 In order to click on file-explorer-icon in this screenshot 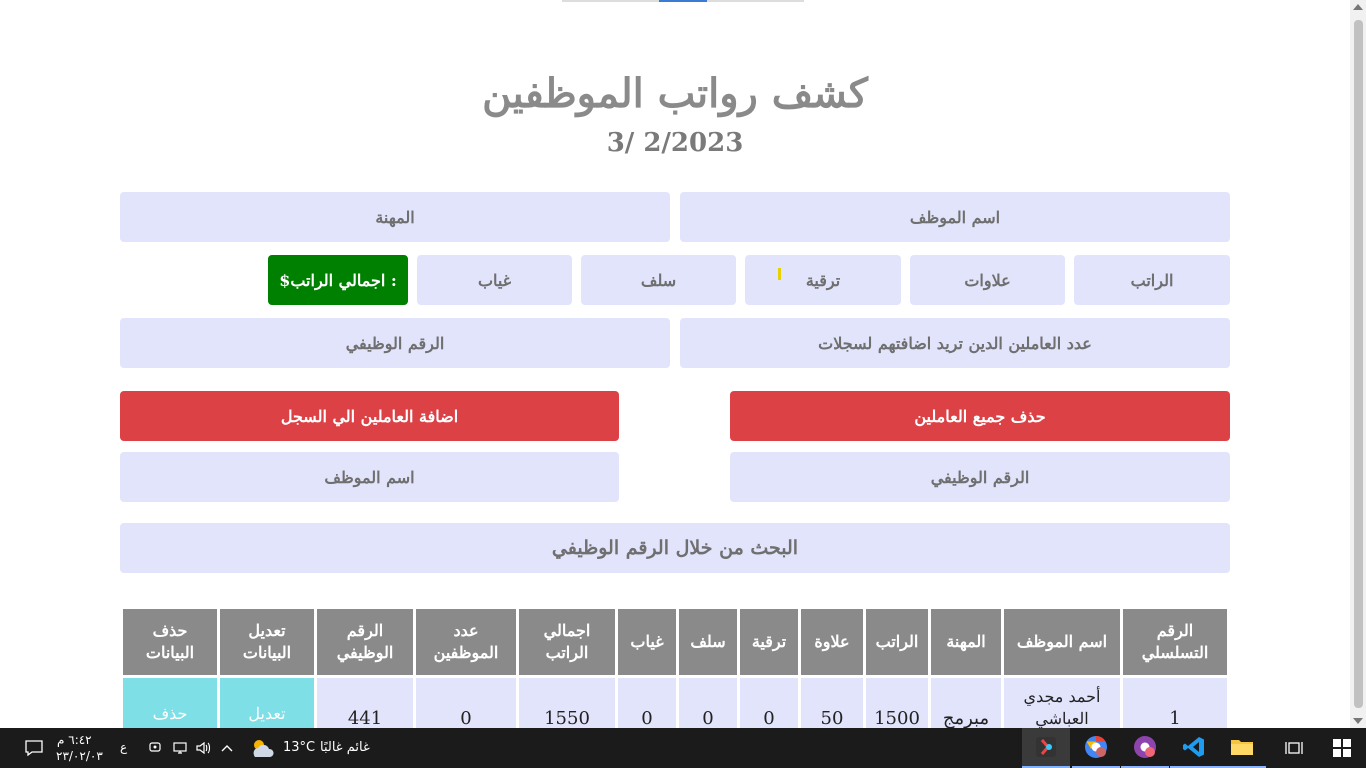, I will do `click(1242, 748)`.